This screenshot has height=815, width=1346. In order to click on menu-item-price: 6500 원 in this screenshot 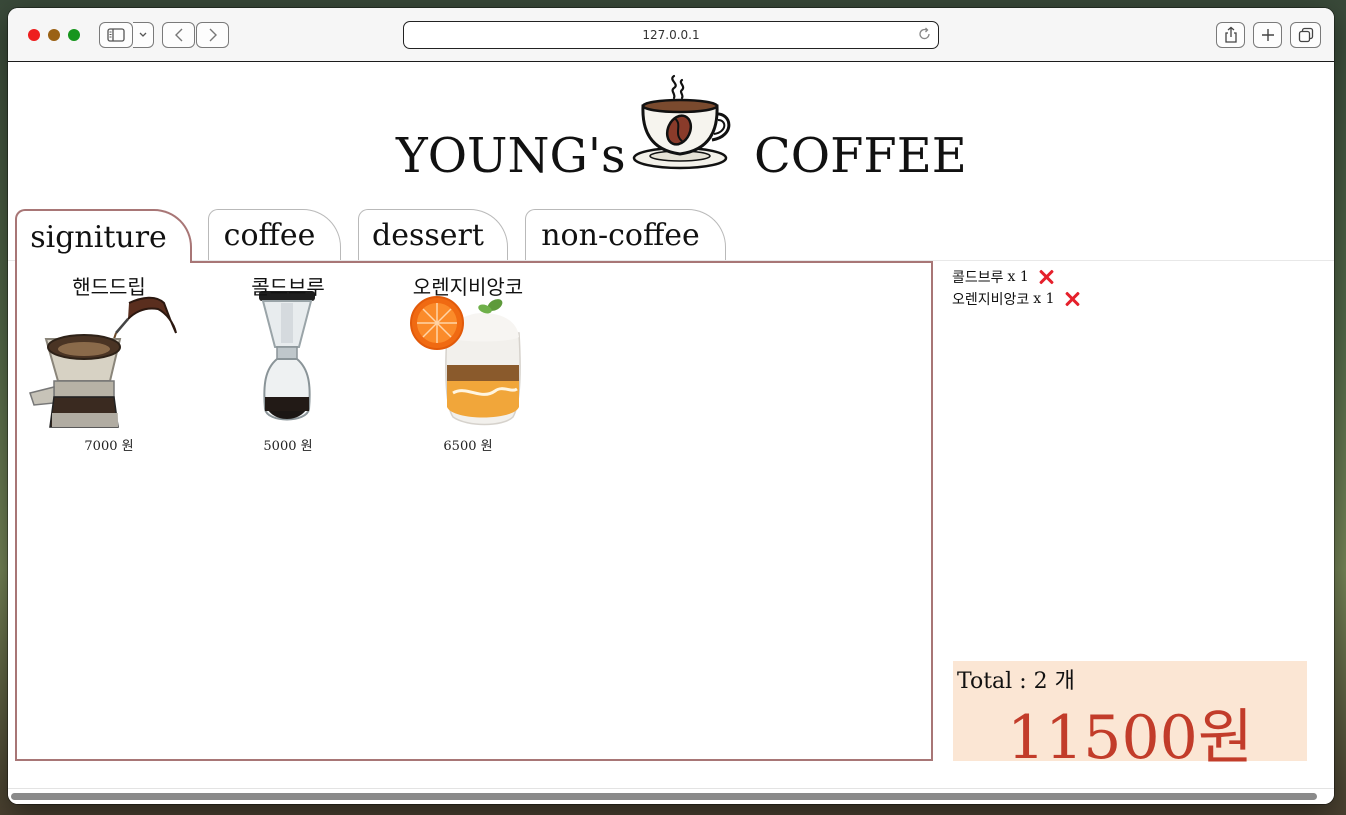, I will do `click(468, 446)`.